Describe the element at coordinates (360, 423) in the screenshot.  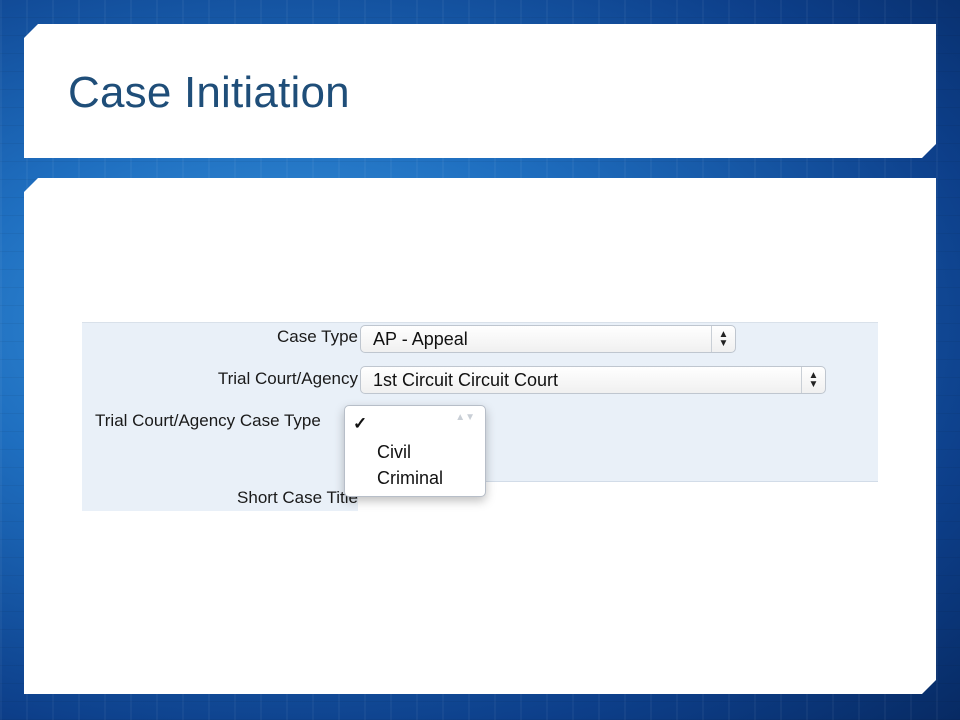
I see `checkmark-icon: ✓` at that location.